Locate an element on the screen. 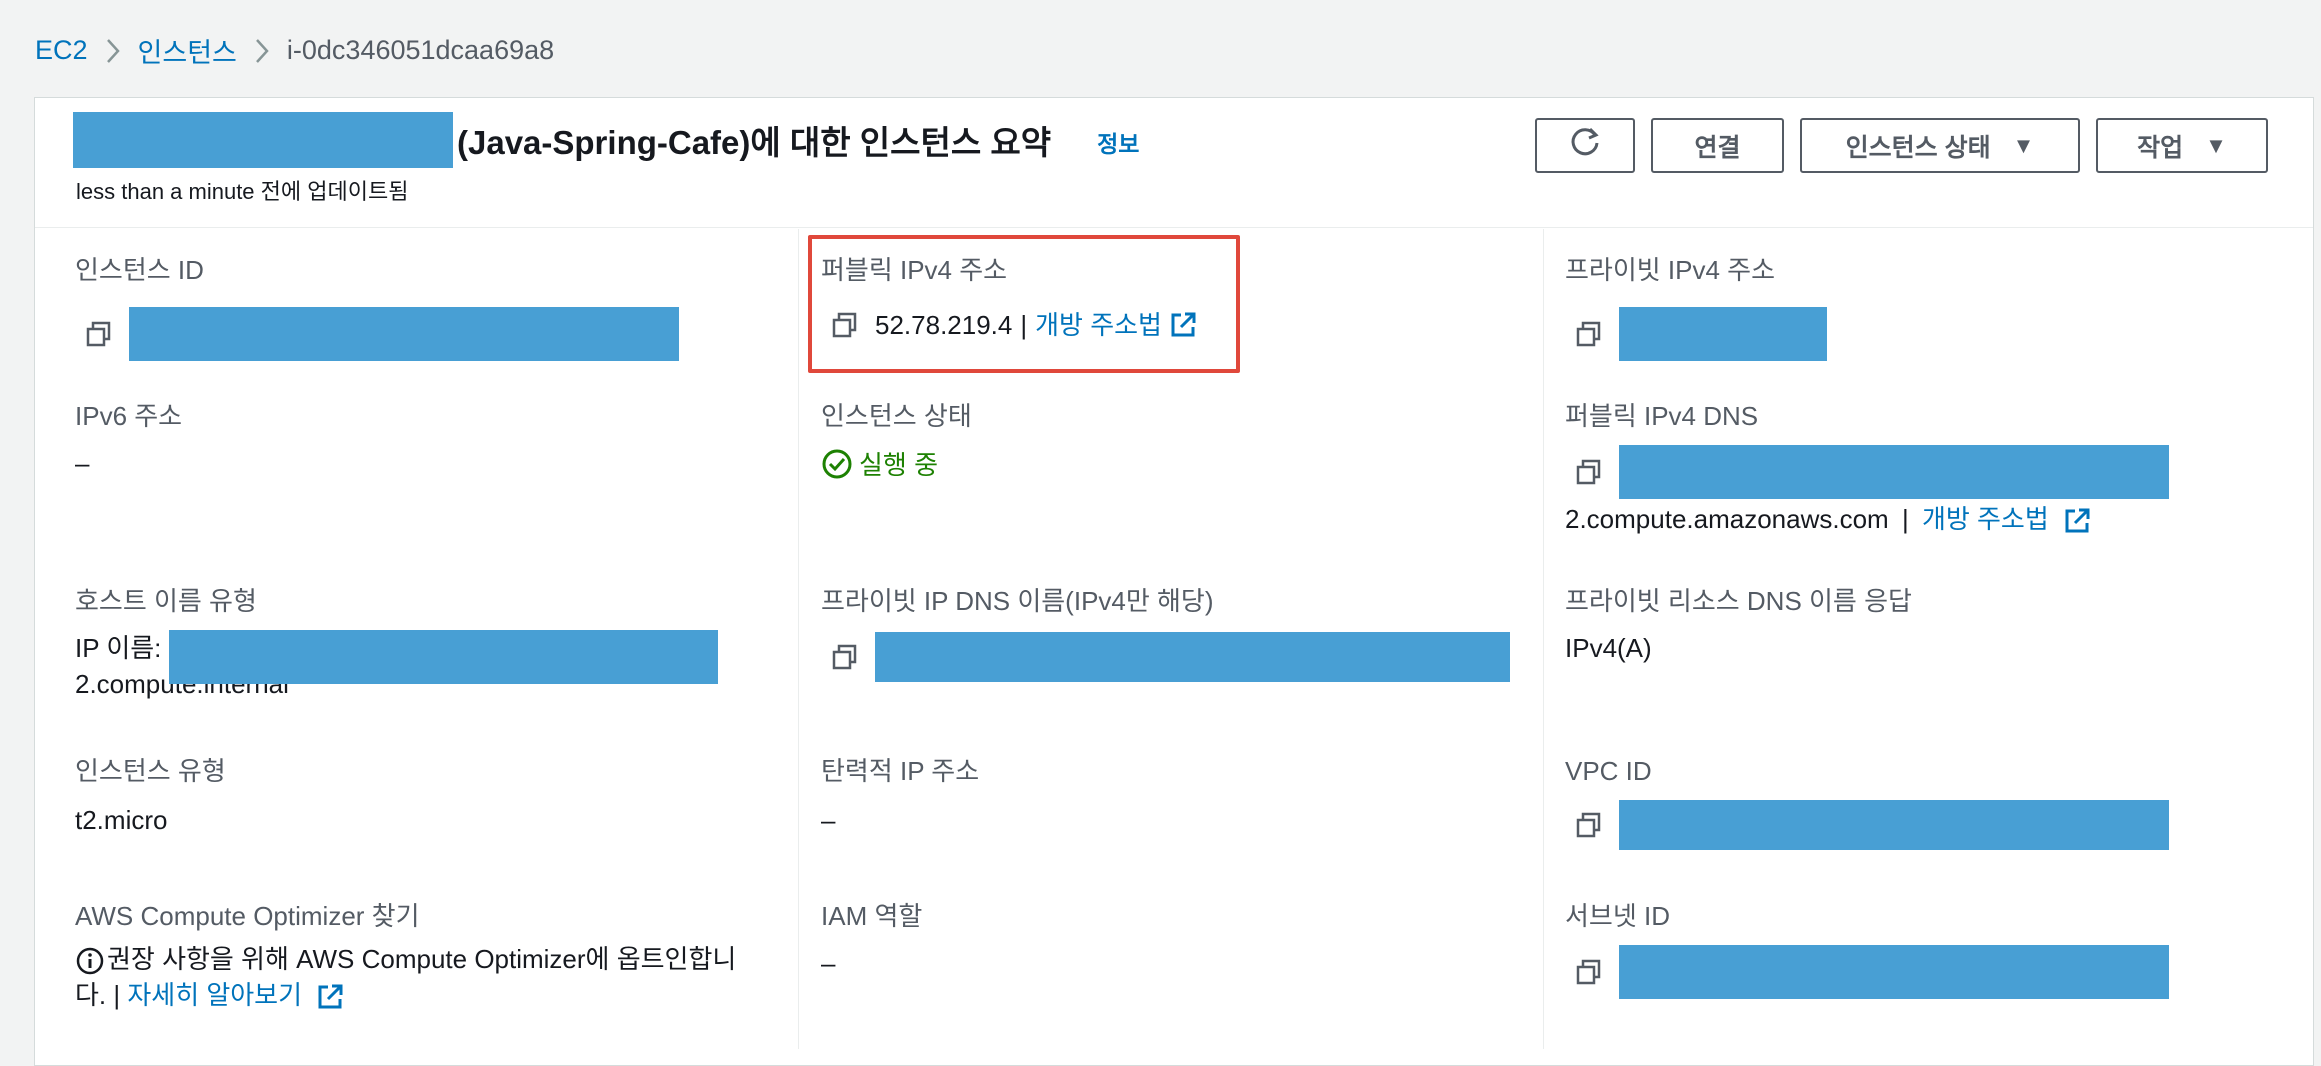  field-value: IPv4(A) is located at coordinates (1608, 648).